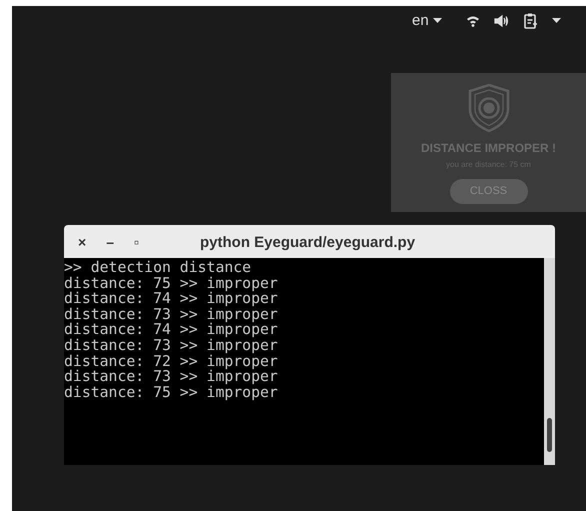 Image resolution: width=586 pixels, height=511 pixels. I want to click on scrollbar-thumb, so click(549, 435).